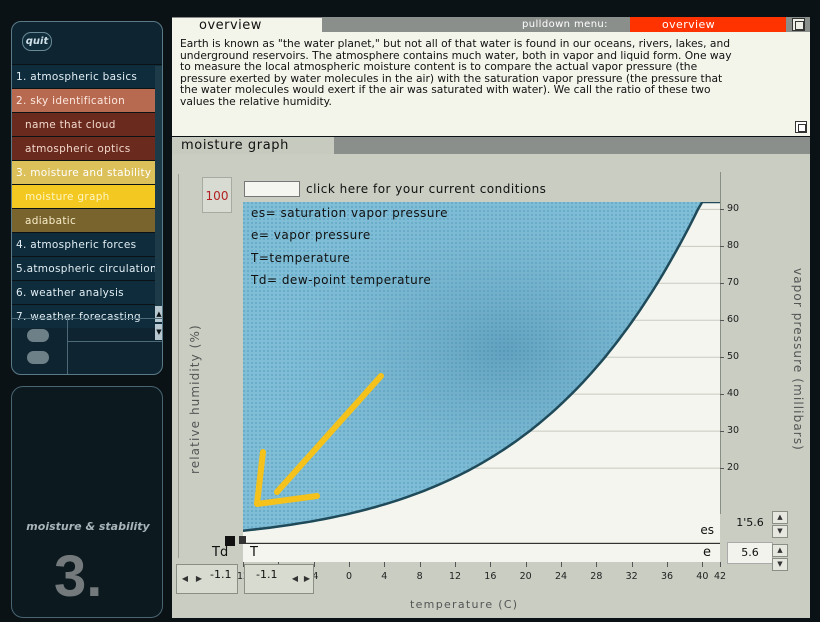  What do you see at coordinates (350, 213) in the screenshot?
I see `legend-es: es= saturation vapor pressure` at bounding box center [350, 213].